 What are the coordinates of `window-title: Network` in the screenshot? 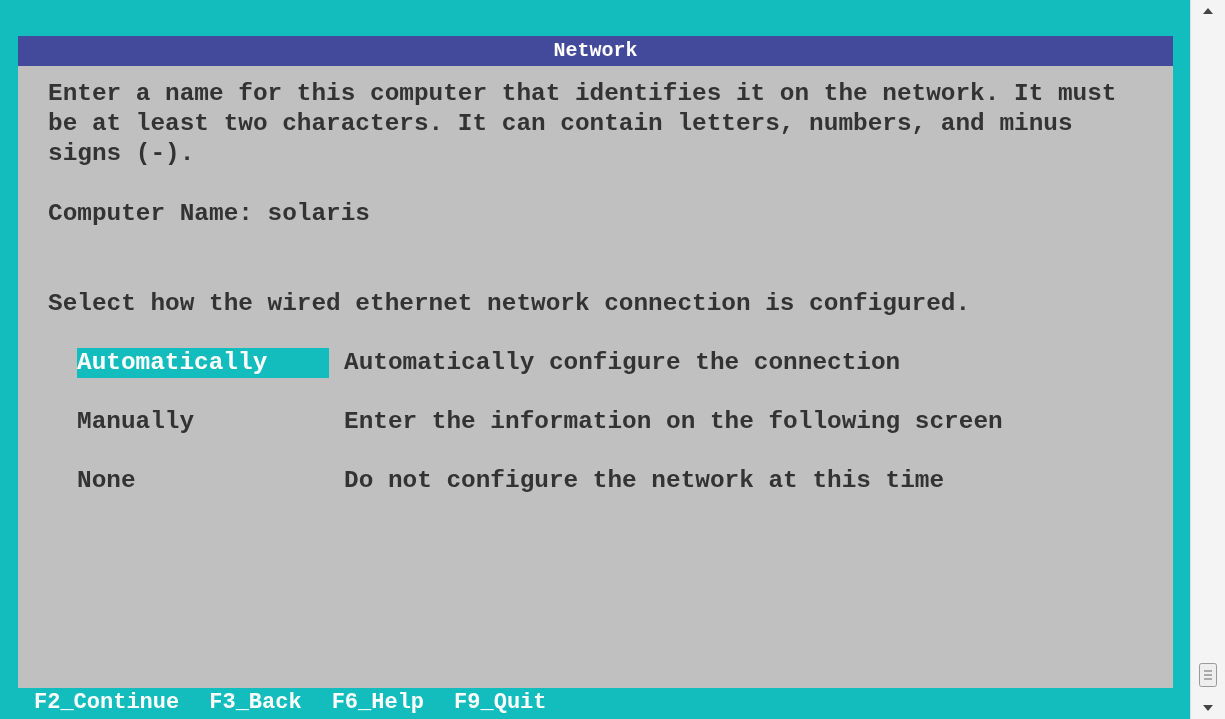 It's located at (595, 51).